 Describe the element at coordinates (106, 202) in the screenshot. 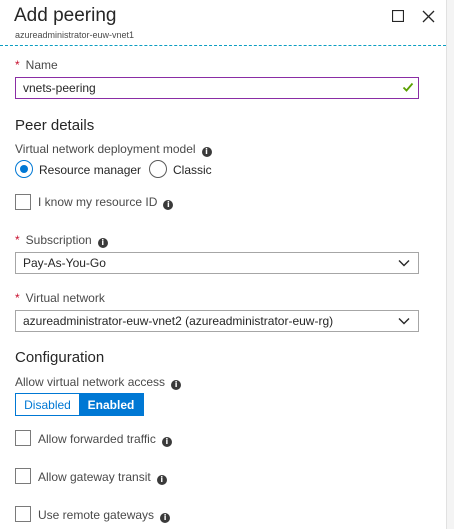

I see `resource-id-label: I know my resource ID i` at that location.